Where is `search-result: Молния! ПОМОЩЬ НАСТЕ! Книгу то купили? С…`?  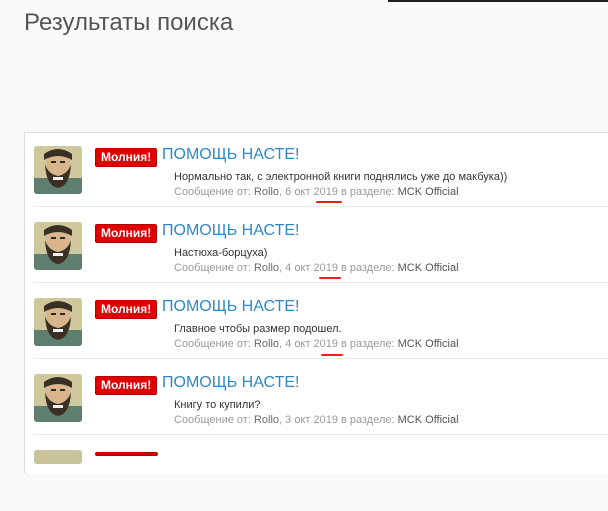
search-result: Молния! ПОМОЩЬ НАСТЕ! Книгу то купили? С… is located at coordinates (320, 398).